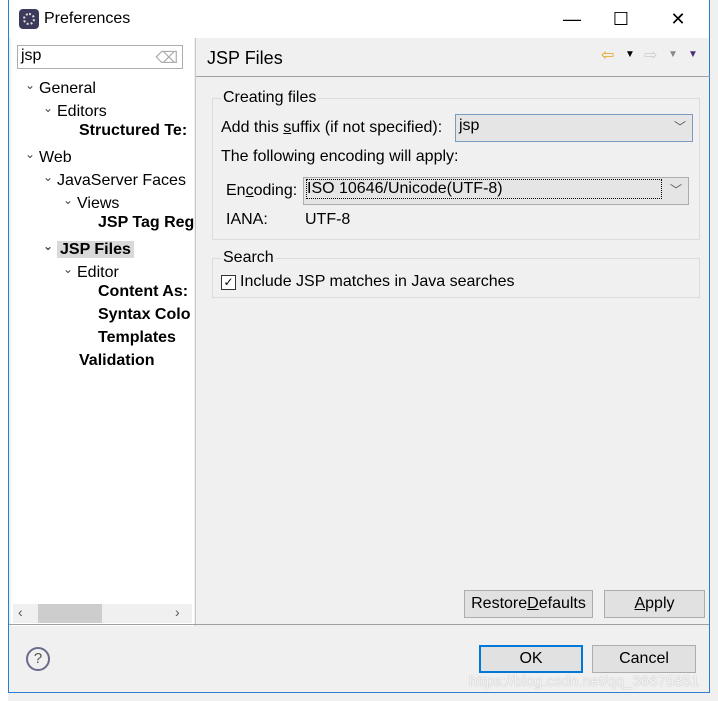 The image size is (718, 701). I want to click on background-editor, so click(4, 350).